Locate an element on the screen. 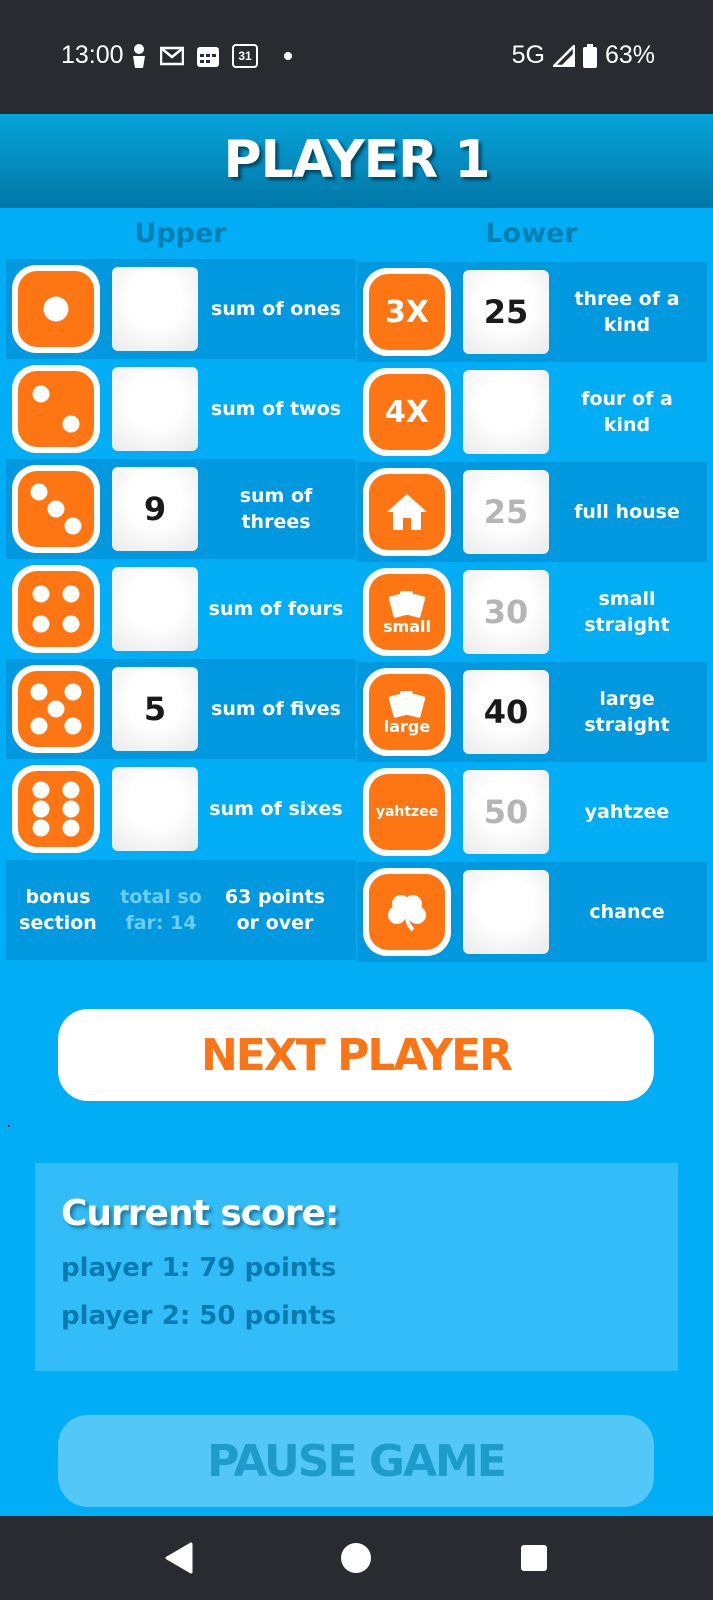 This screenshot has width=713, height=1600. score-box: 9 is located at coordinates (155, 509).